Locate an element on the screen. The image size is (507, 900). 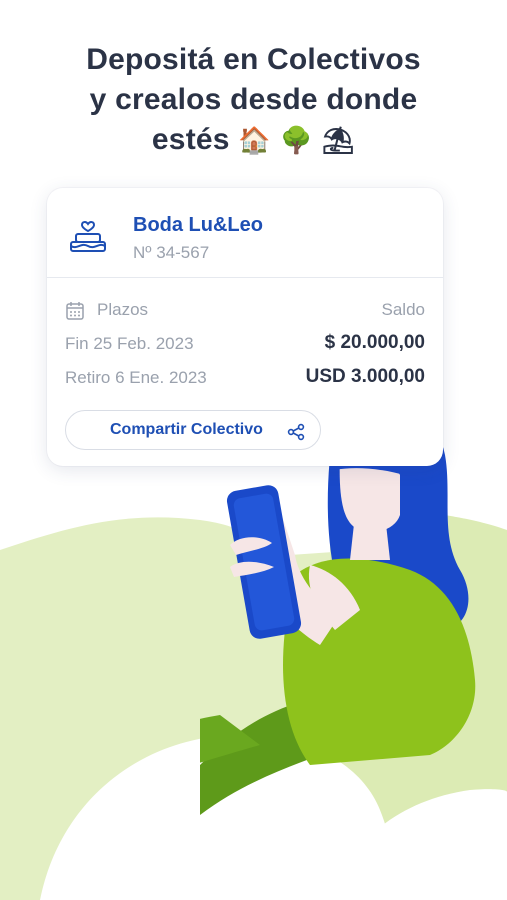
share-colectivo-button: Compartir Colectivo is located at coordinates (193, 430).